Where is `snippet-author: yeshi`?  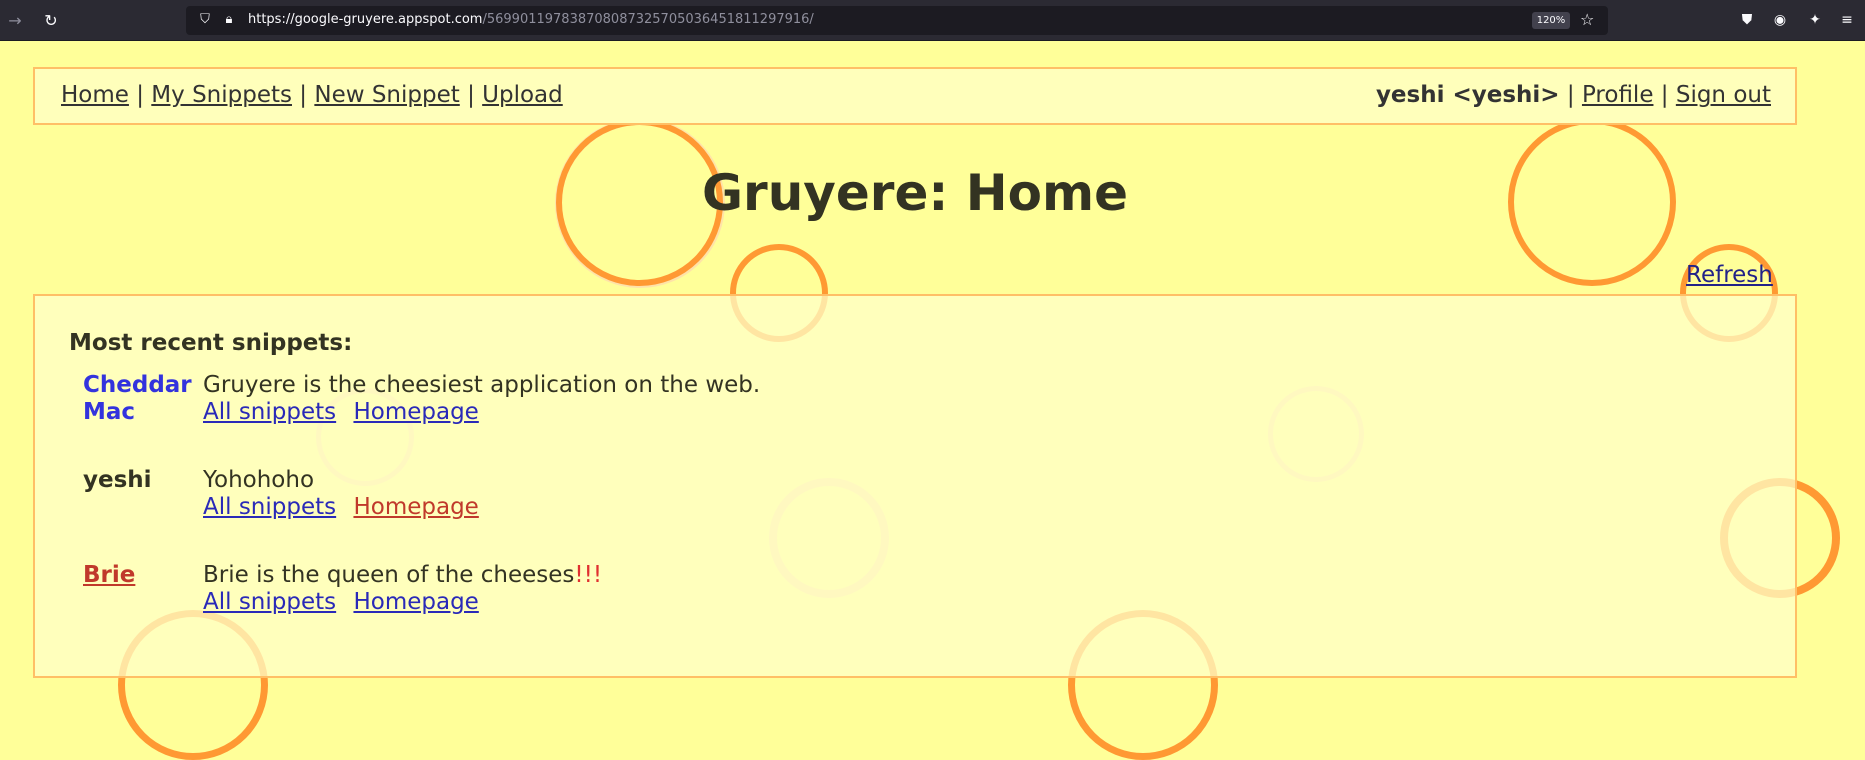 snippet-author: yeshi is located at coordinates (117, 480).